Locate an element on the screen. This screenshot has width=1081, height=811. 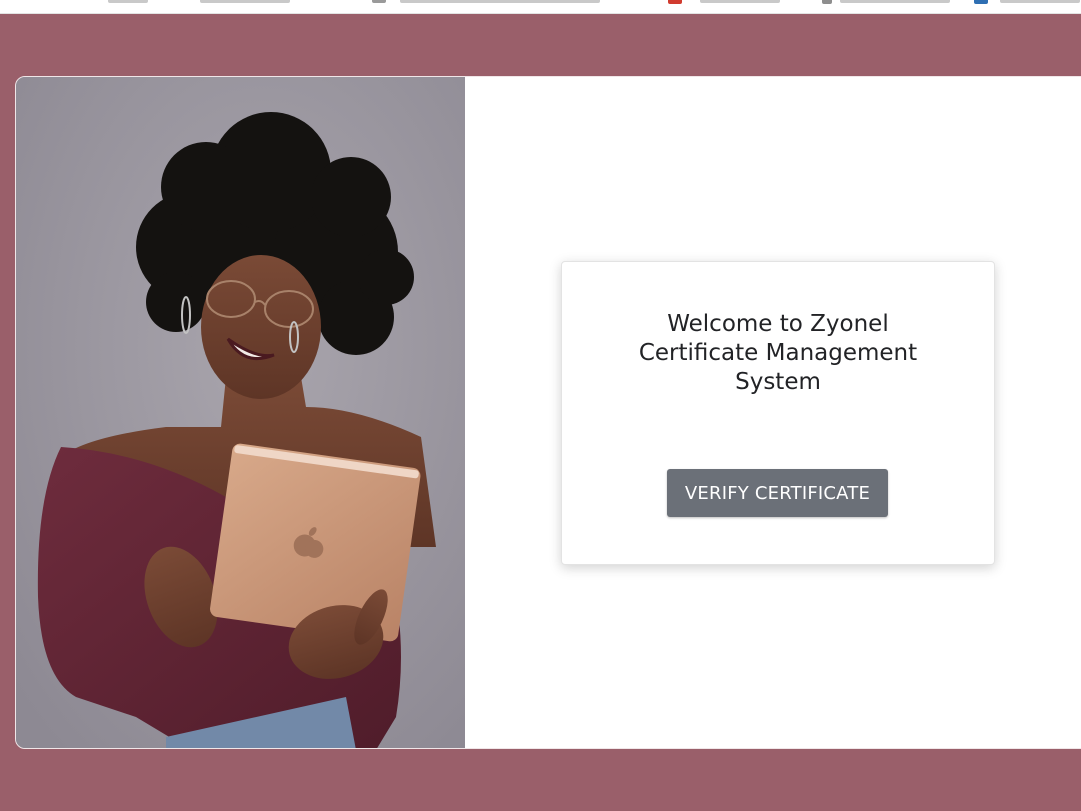
browser-bookmarks-bar is located at coordinates (540, 7).